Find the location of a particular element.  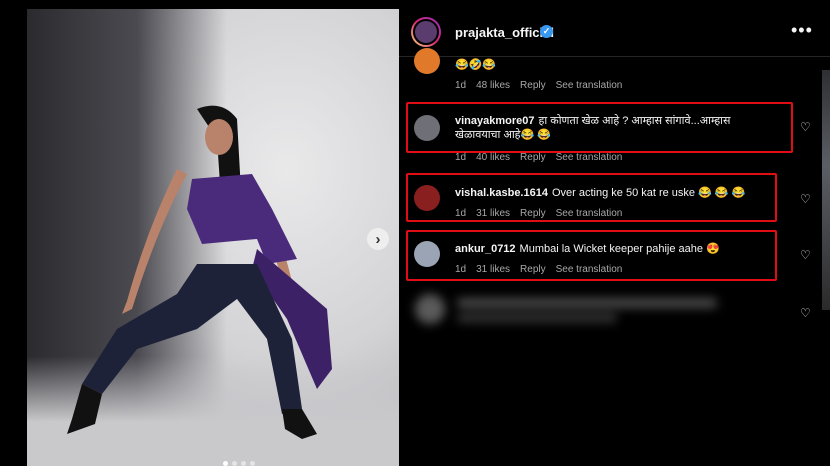

verified-badge-icon: ✓ is located at coordinates (546, 31).